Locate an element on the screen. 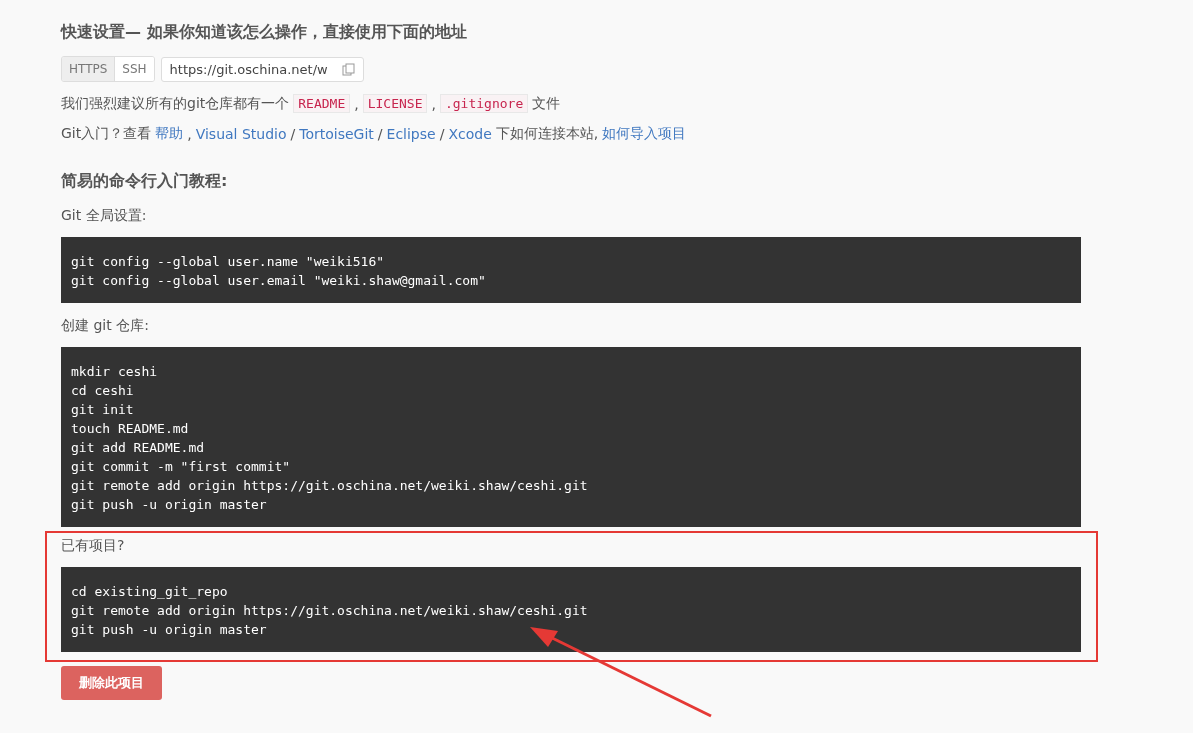 This screenshot has height=733, width=1193. copy-icon is located at coordinates (348, 69).